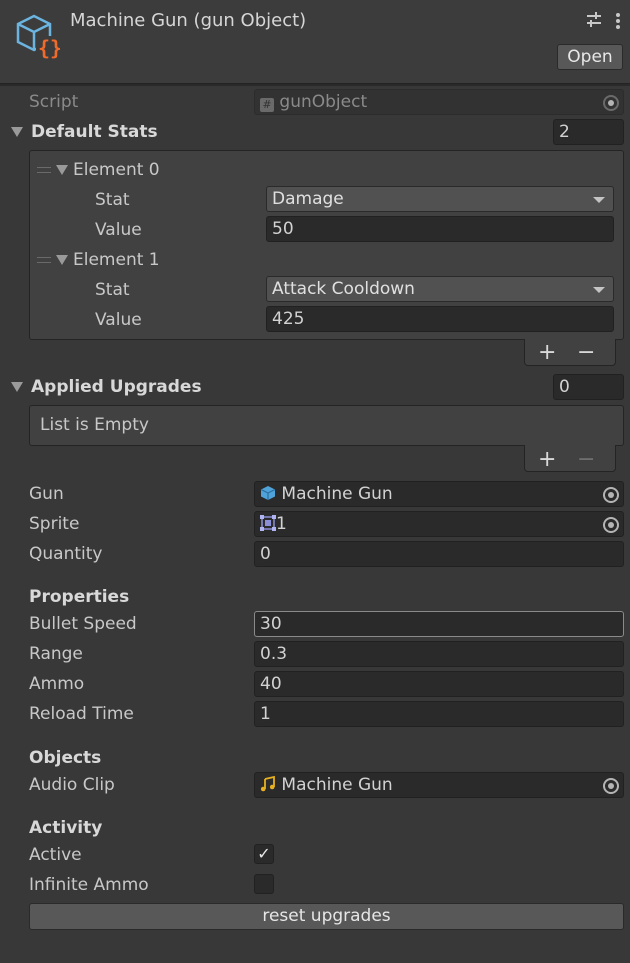  What do you see at coordinates (343, 289) in the screenshot?
I see `element-1-stat-value: Attack Cooldown` at bounding box center [343, 289].